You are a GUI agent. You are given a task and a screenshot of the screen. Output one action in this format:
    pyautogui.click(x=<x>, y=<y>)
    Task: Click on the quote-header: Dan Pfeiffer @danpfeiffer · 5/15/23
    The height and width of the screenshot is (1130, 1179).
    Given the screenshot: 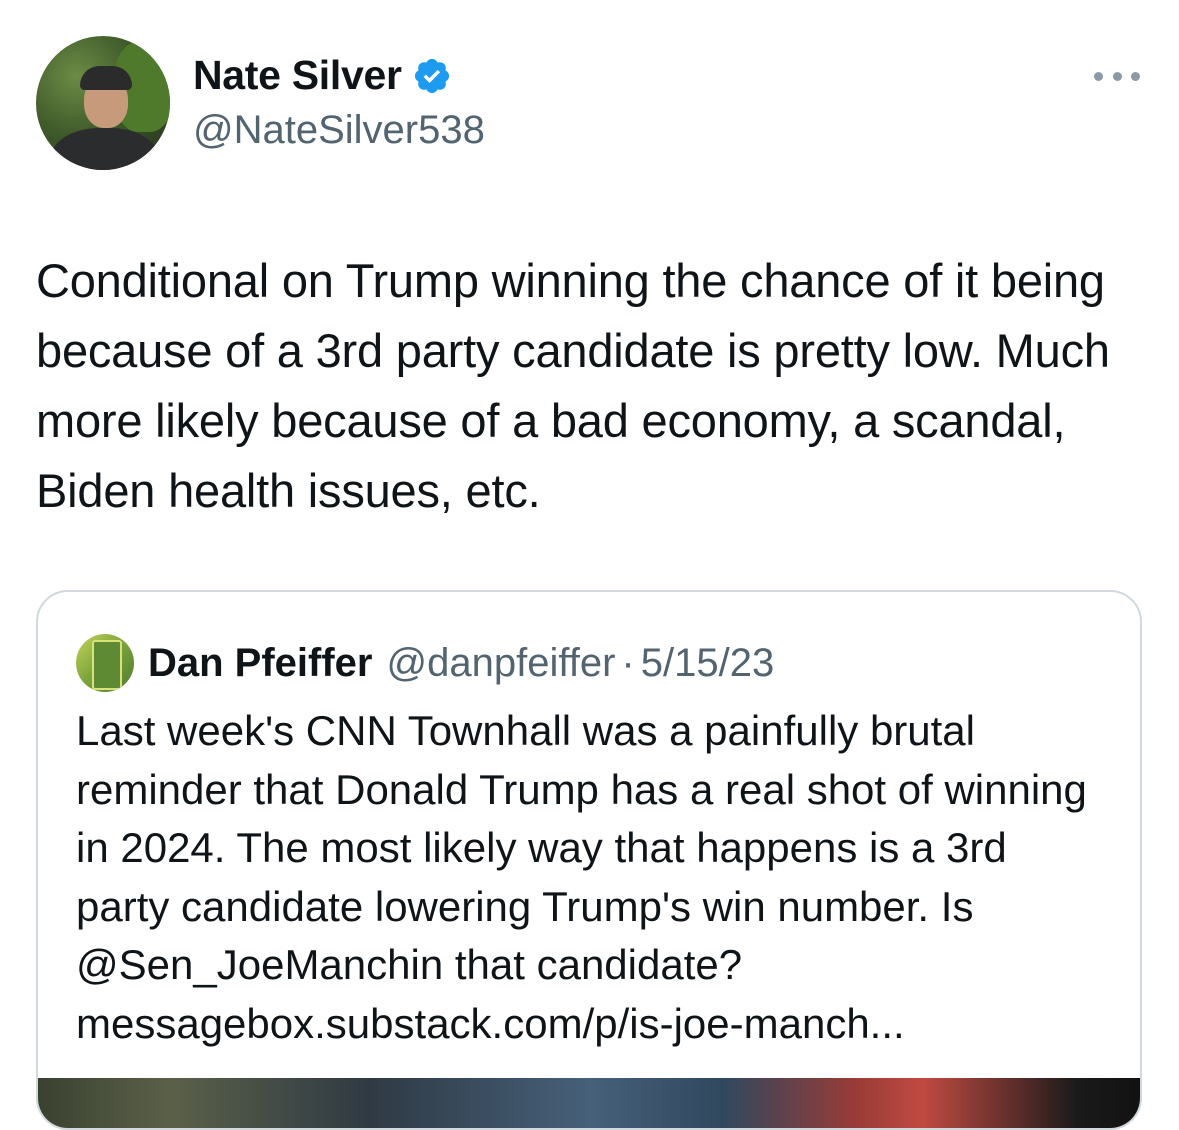 What is the action you would take?
    pyautogui.click(x=425, y=663)
    